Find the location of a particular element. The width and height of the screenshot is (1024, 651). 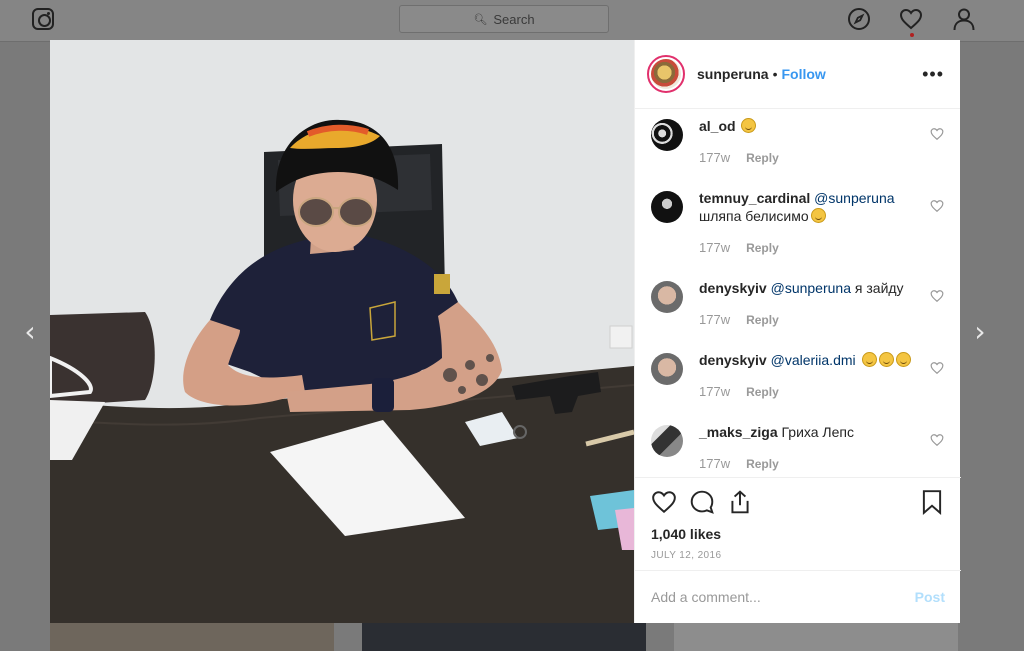

search-box: 🔍︎ Search is located at coordinates (504, 19).